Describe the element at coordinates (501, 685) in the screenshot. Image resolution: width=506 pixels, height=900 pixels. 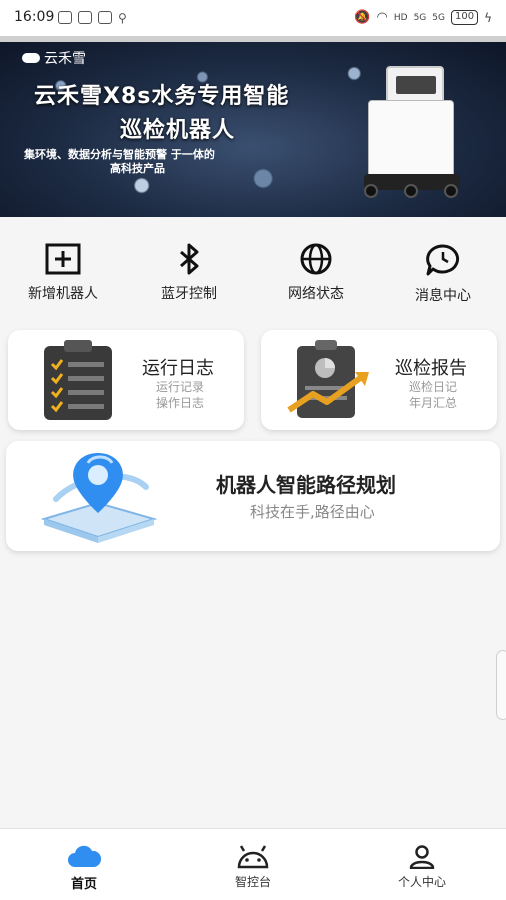
I see `side-drawer-handle` at that location.